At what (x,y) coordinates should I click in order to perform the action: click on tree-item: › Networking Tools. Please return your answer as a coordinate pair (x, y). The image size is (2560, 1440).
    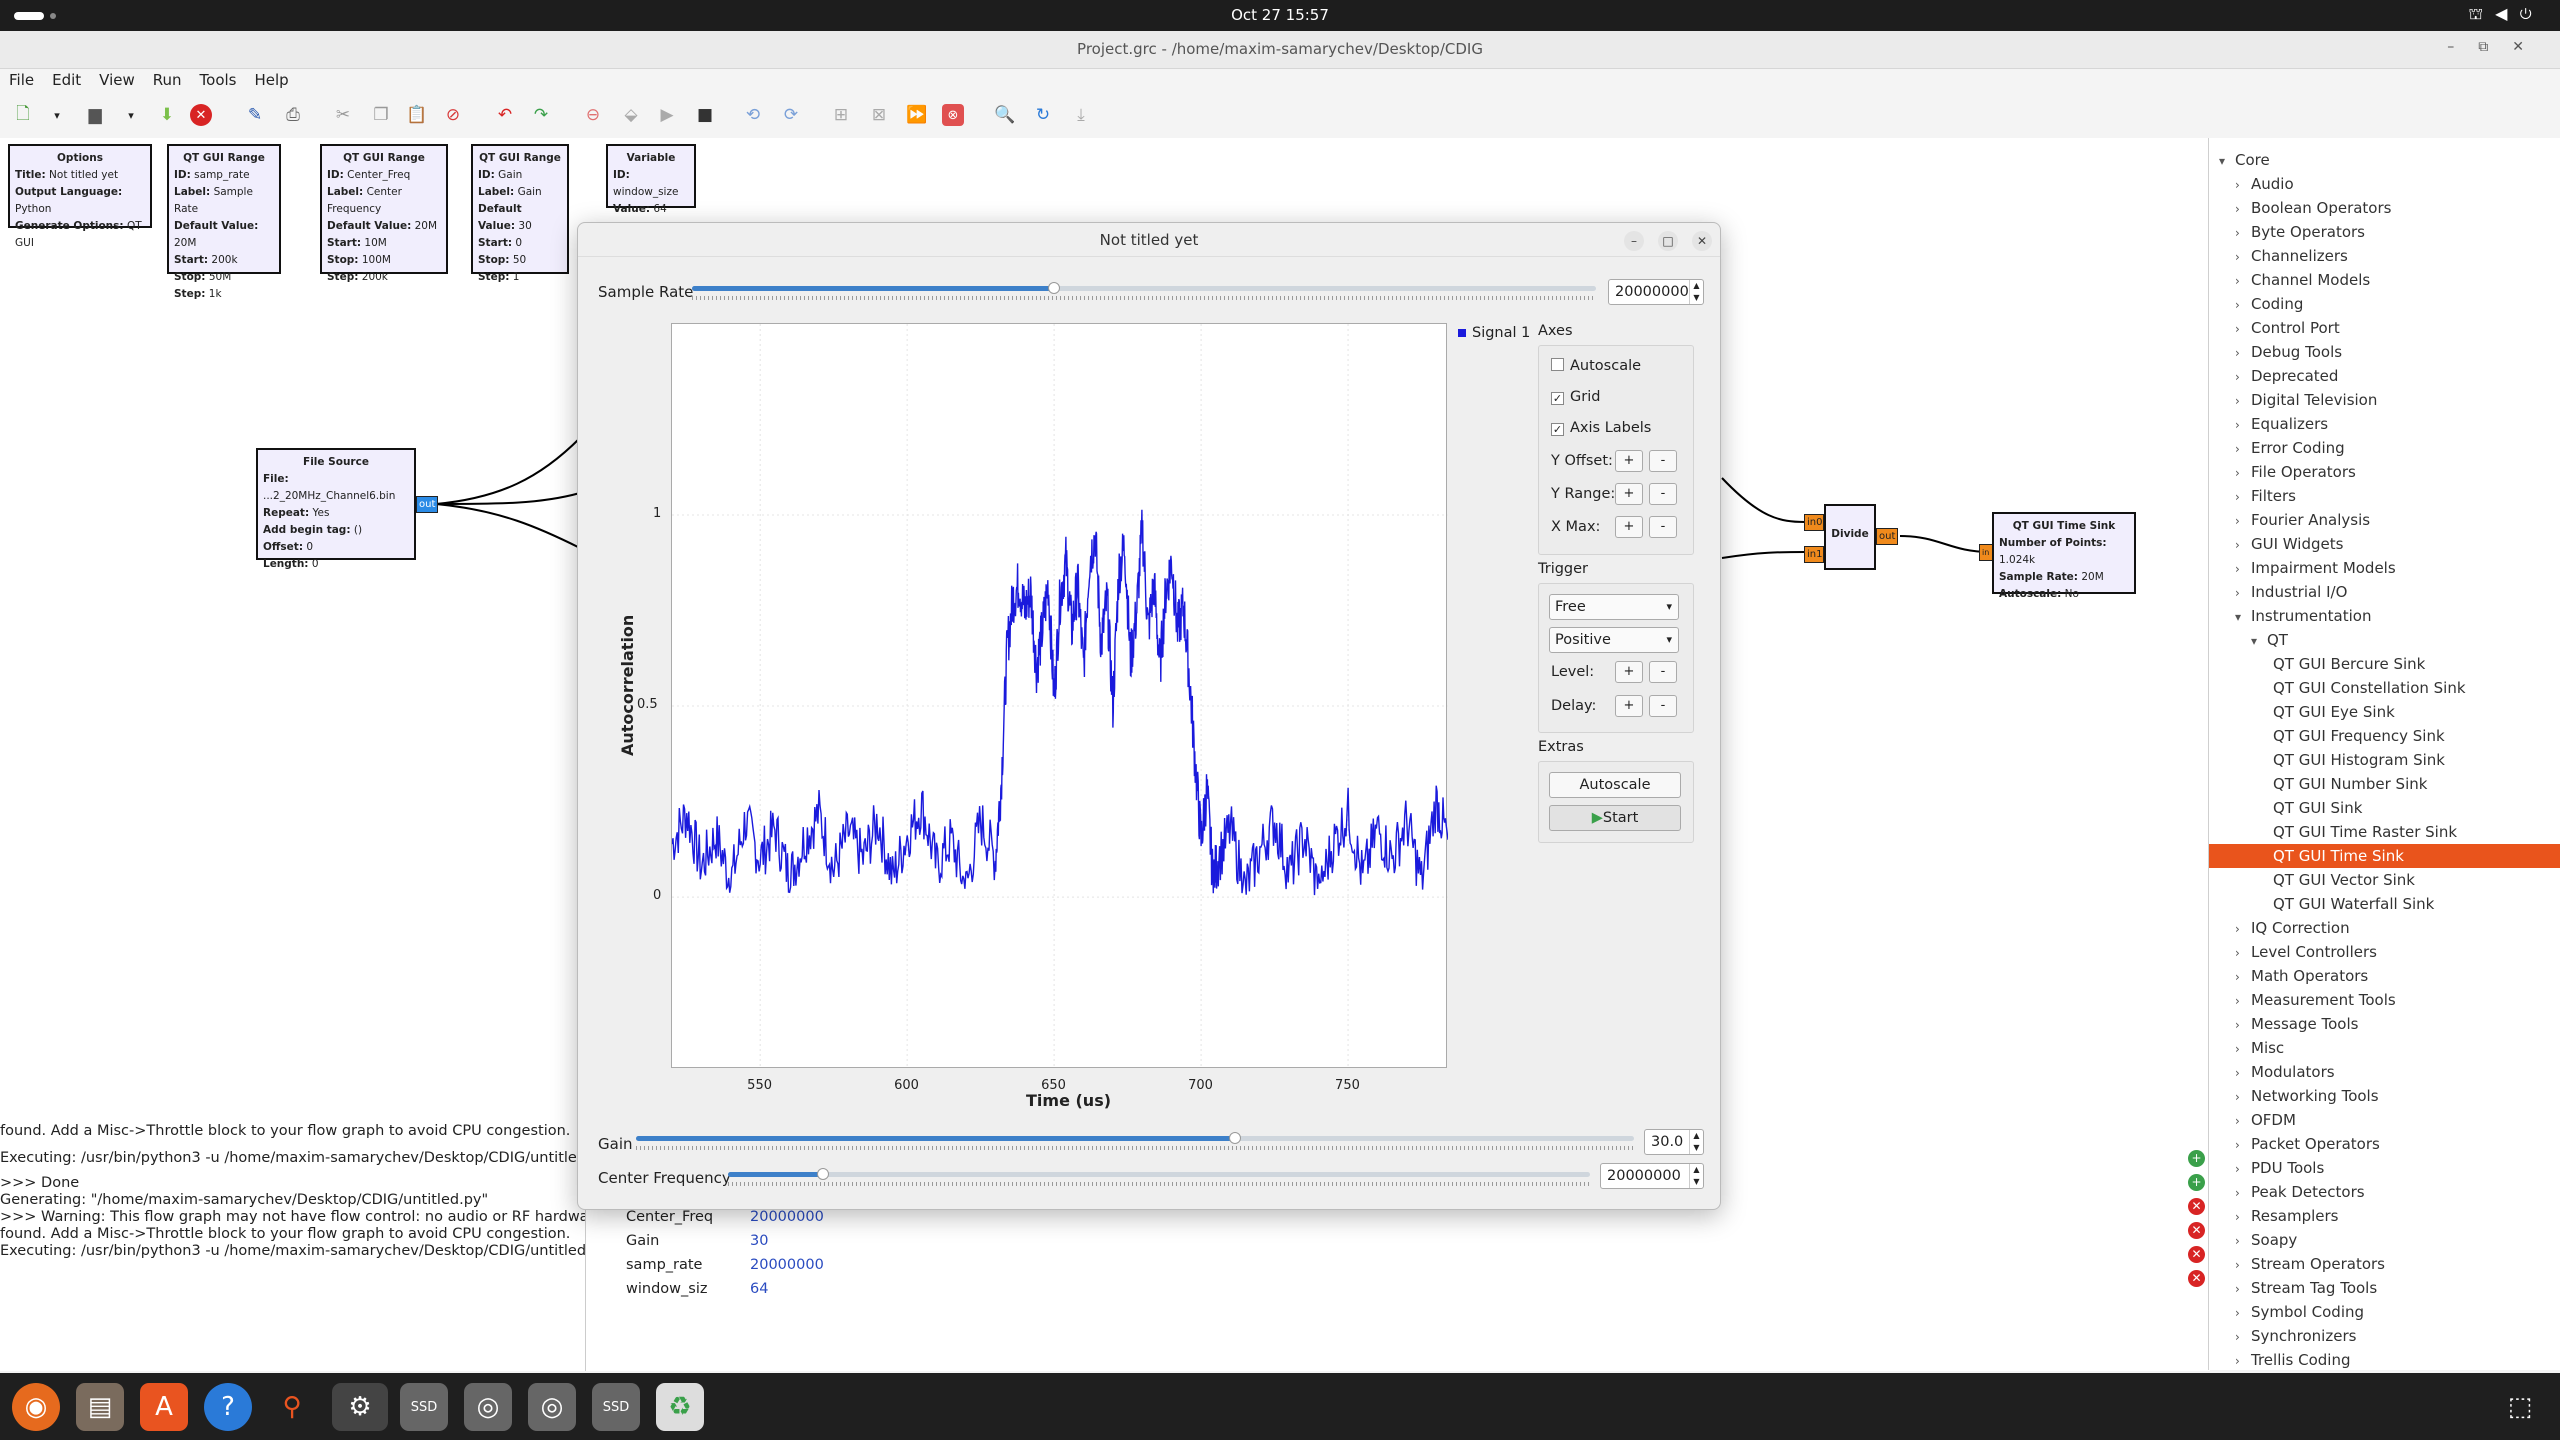
    Looking at the image, I should click on (2384, 1096).